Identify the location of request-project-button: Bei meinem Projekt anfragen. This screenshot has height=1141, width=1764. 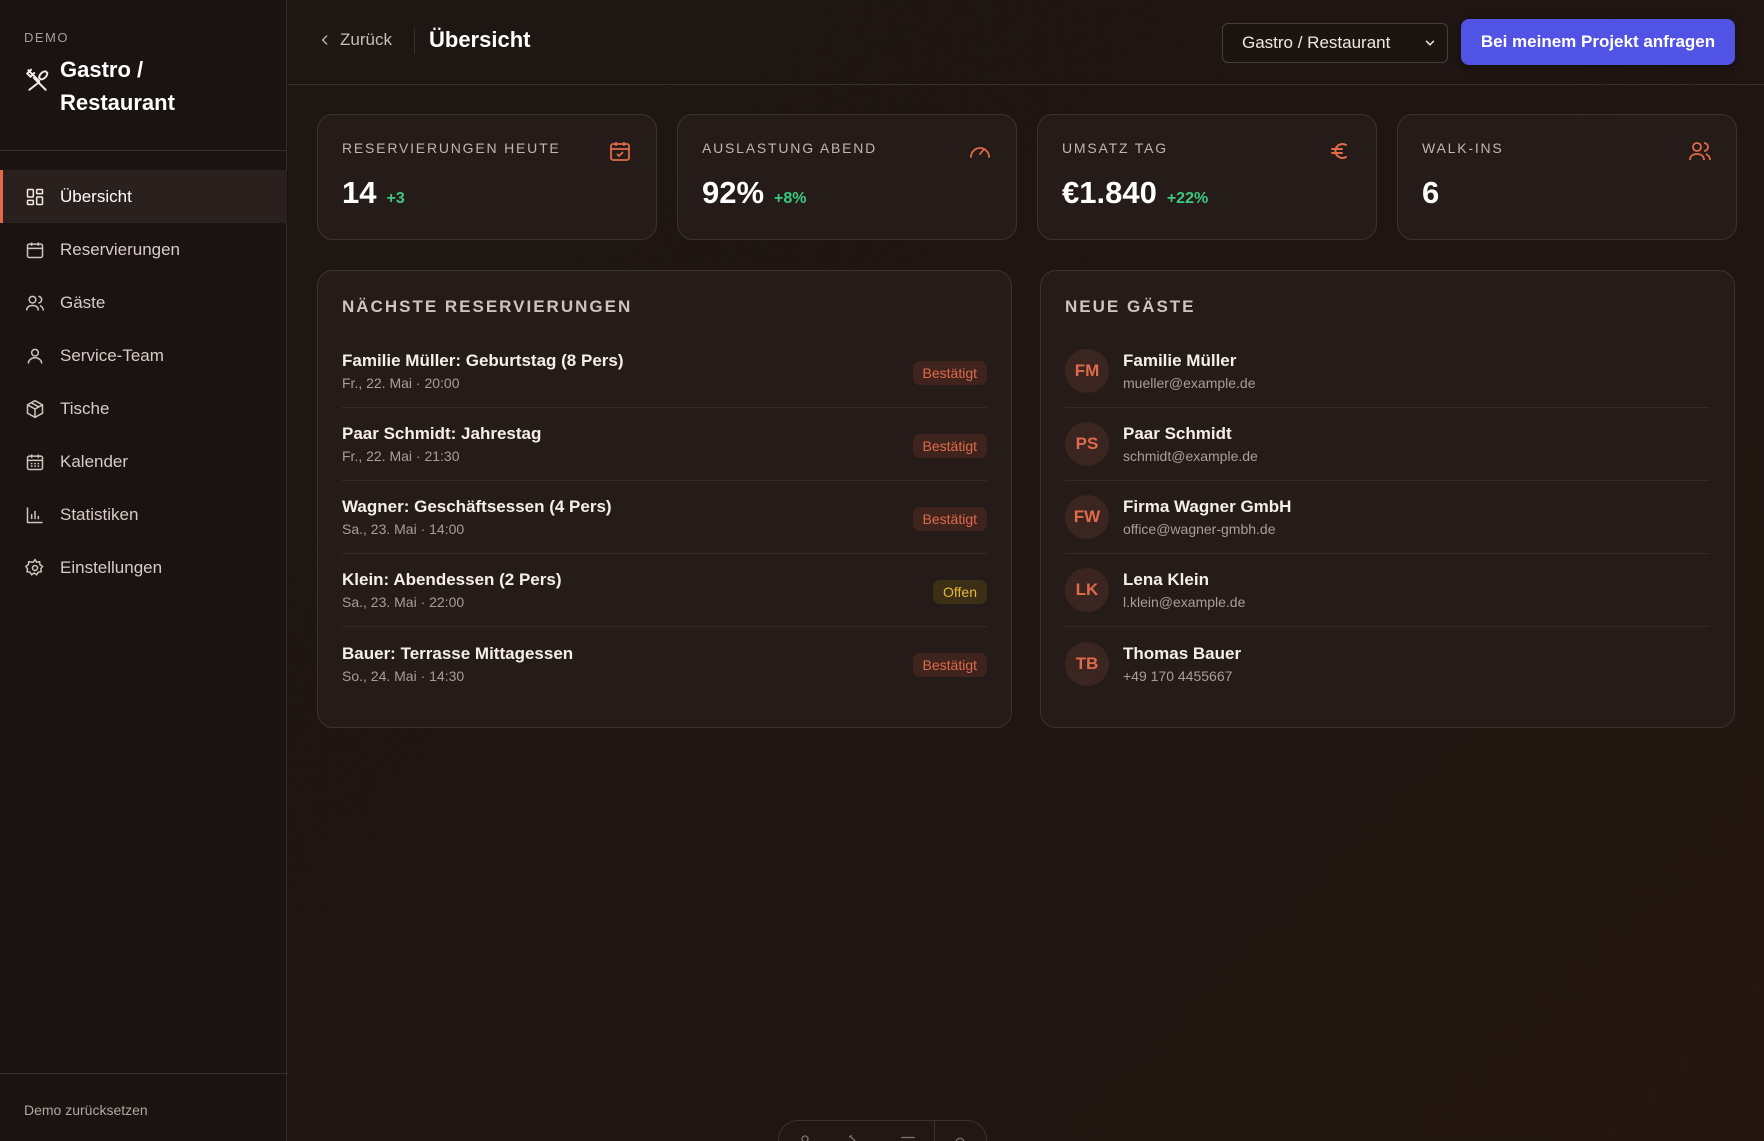
(1598, 42).